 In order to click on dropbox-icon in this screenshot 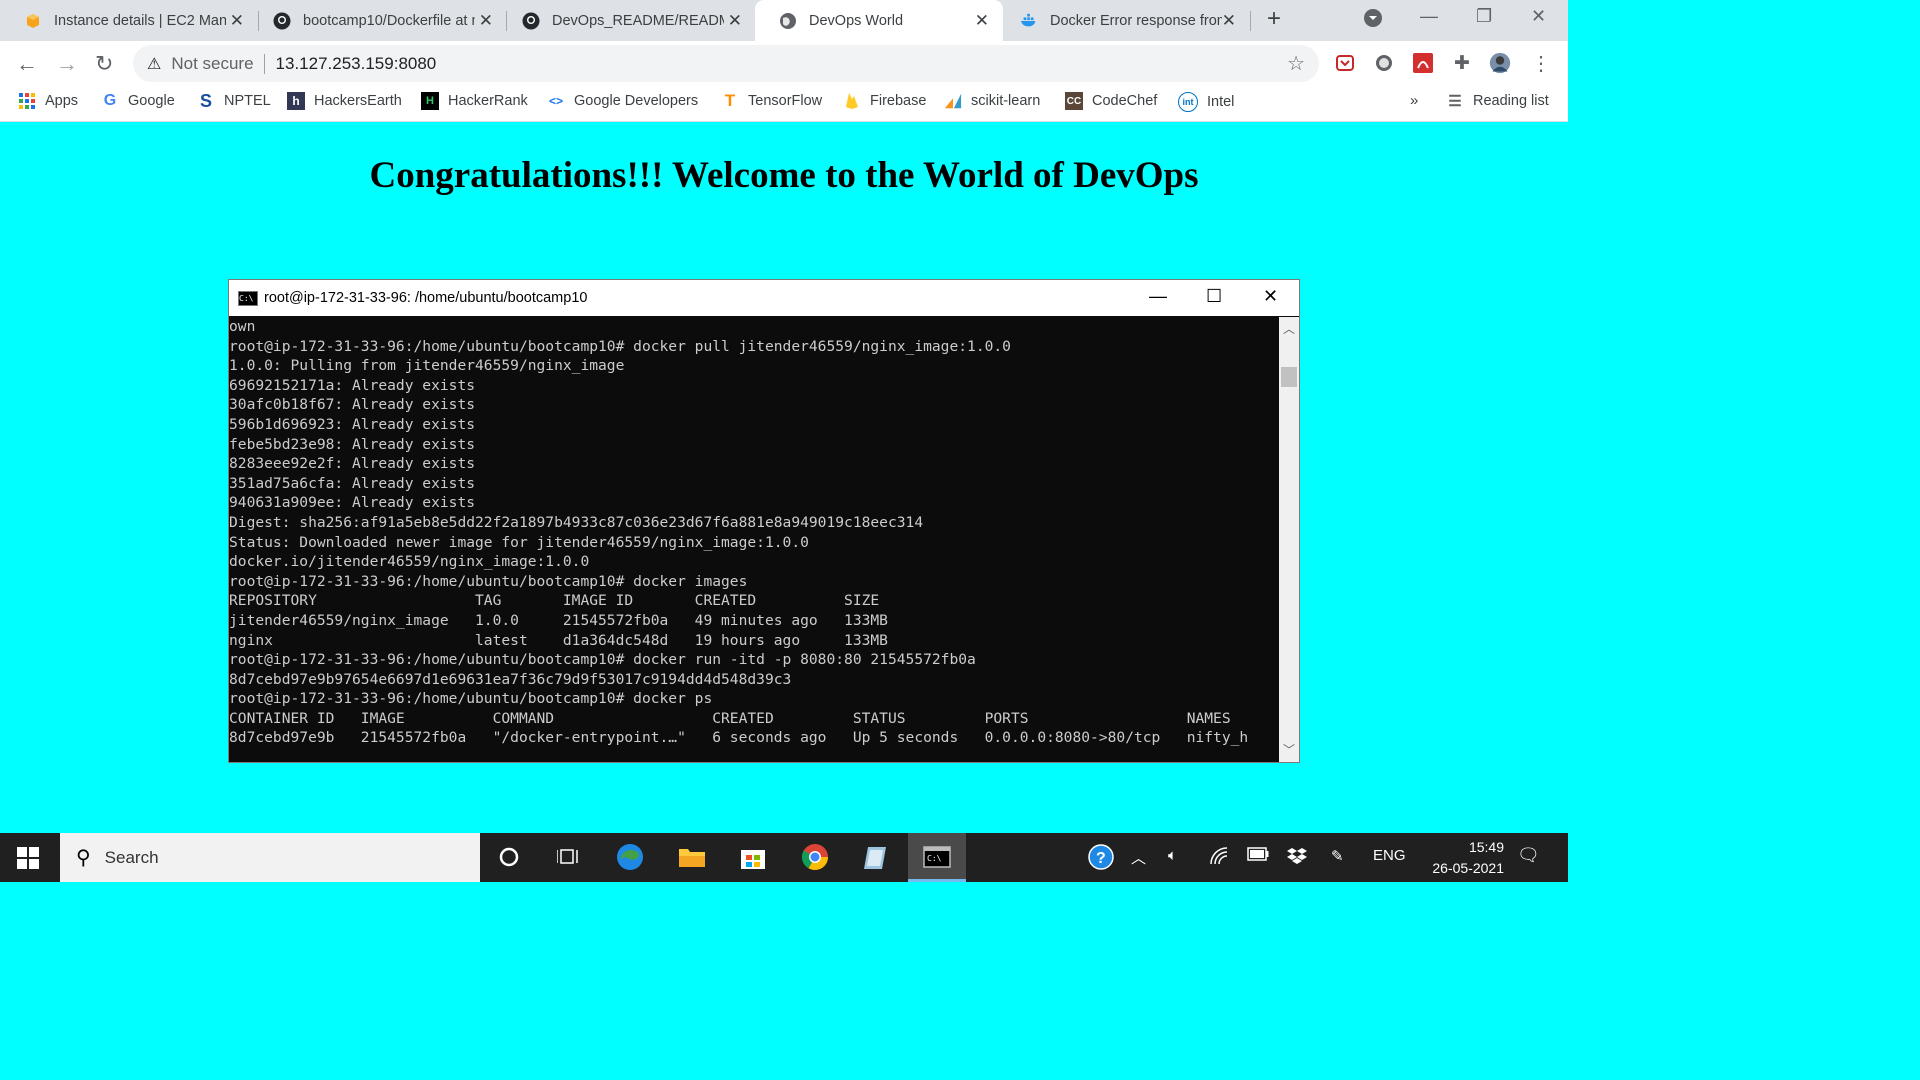, I will do `click(1297, 858)`.